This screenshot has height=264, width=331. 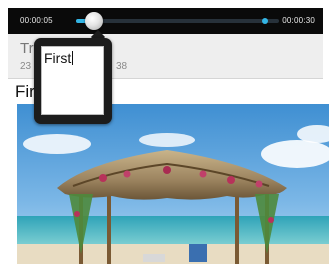 I want to click on text-entry-popup: First, so click(x=73, y=81).